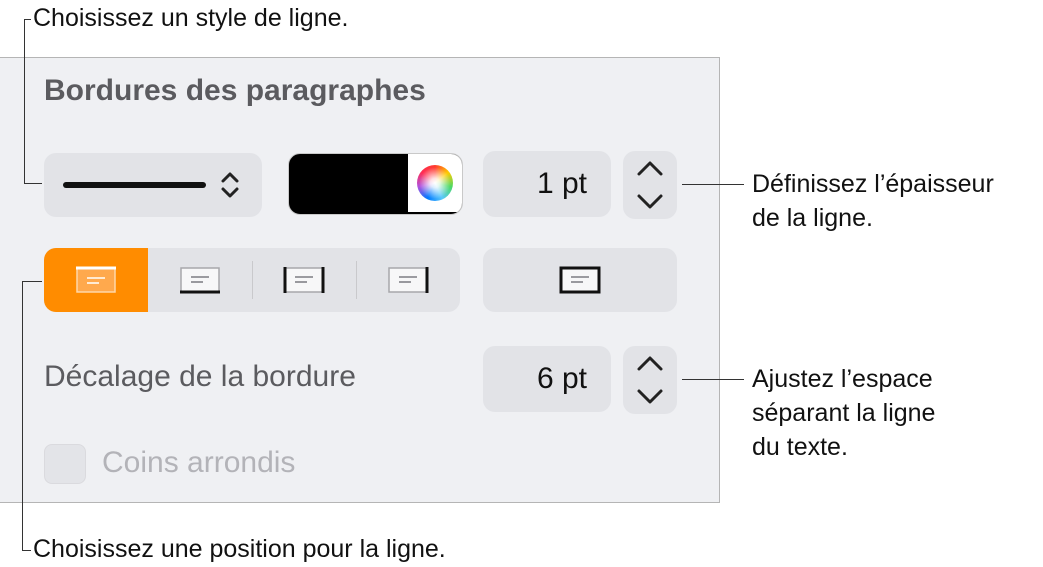  Describe the element at coordinates (134, 185) in the screenshot. I see `line-style-preview` at that location.